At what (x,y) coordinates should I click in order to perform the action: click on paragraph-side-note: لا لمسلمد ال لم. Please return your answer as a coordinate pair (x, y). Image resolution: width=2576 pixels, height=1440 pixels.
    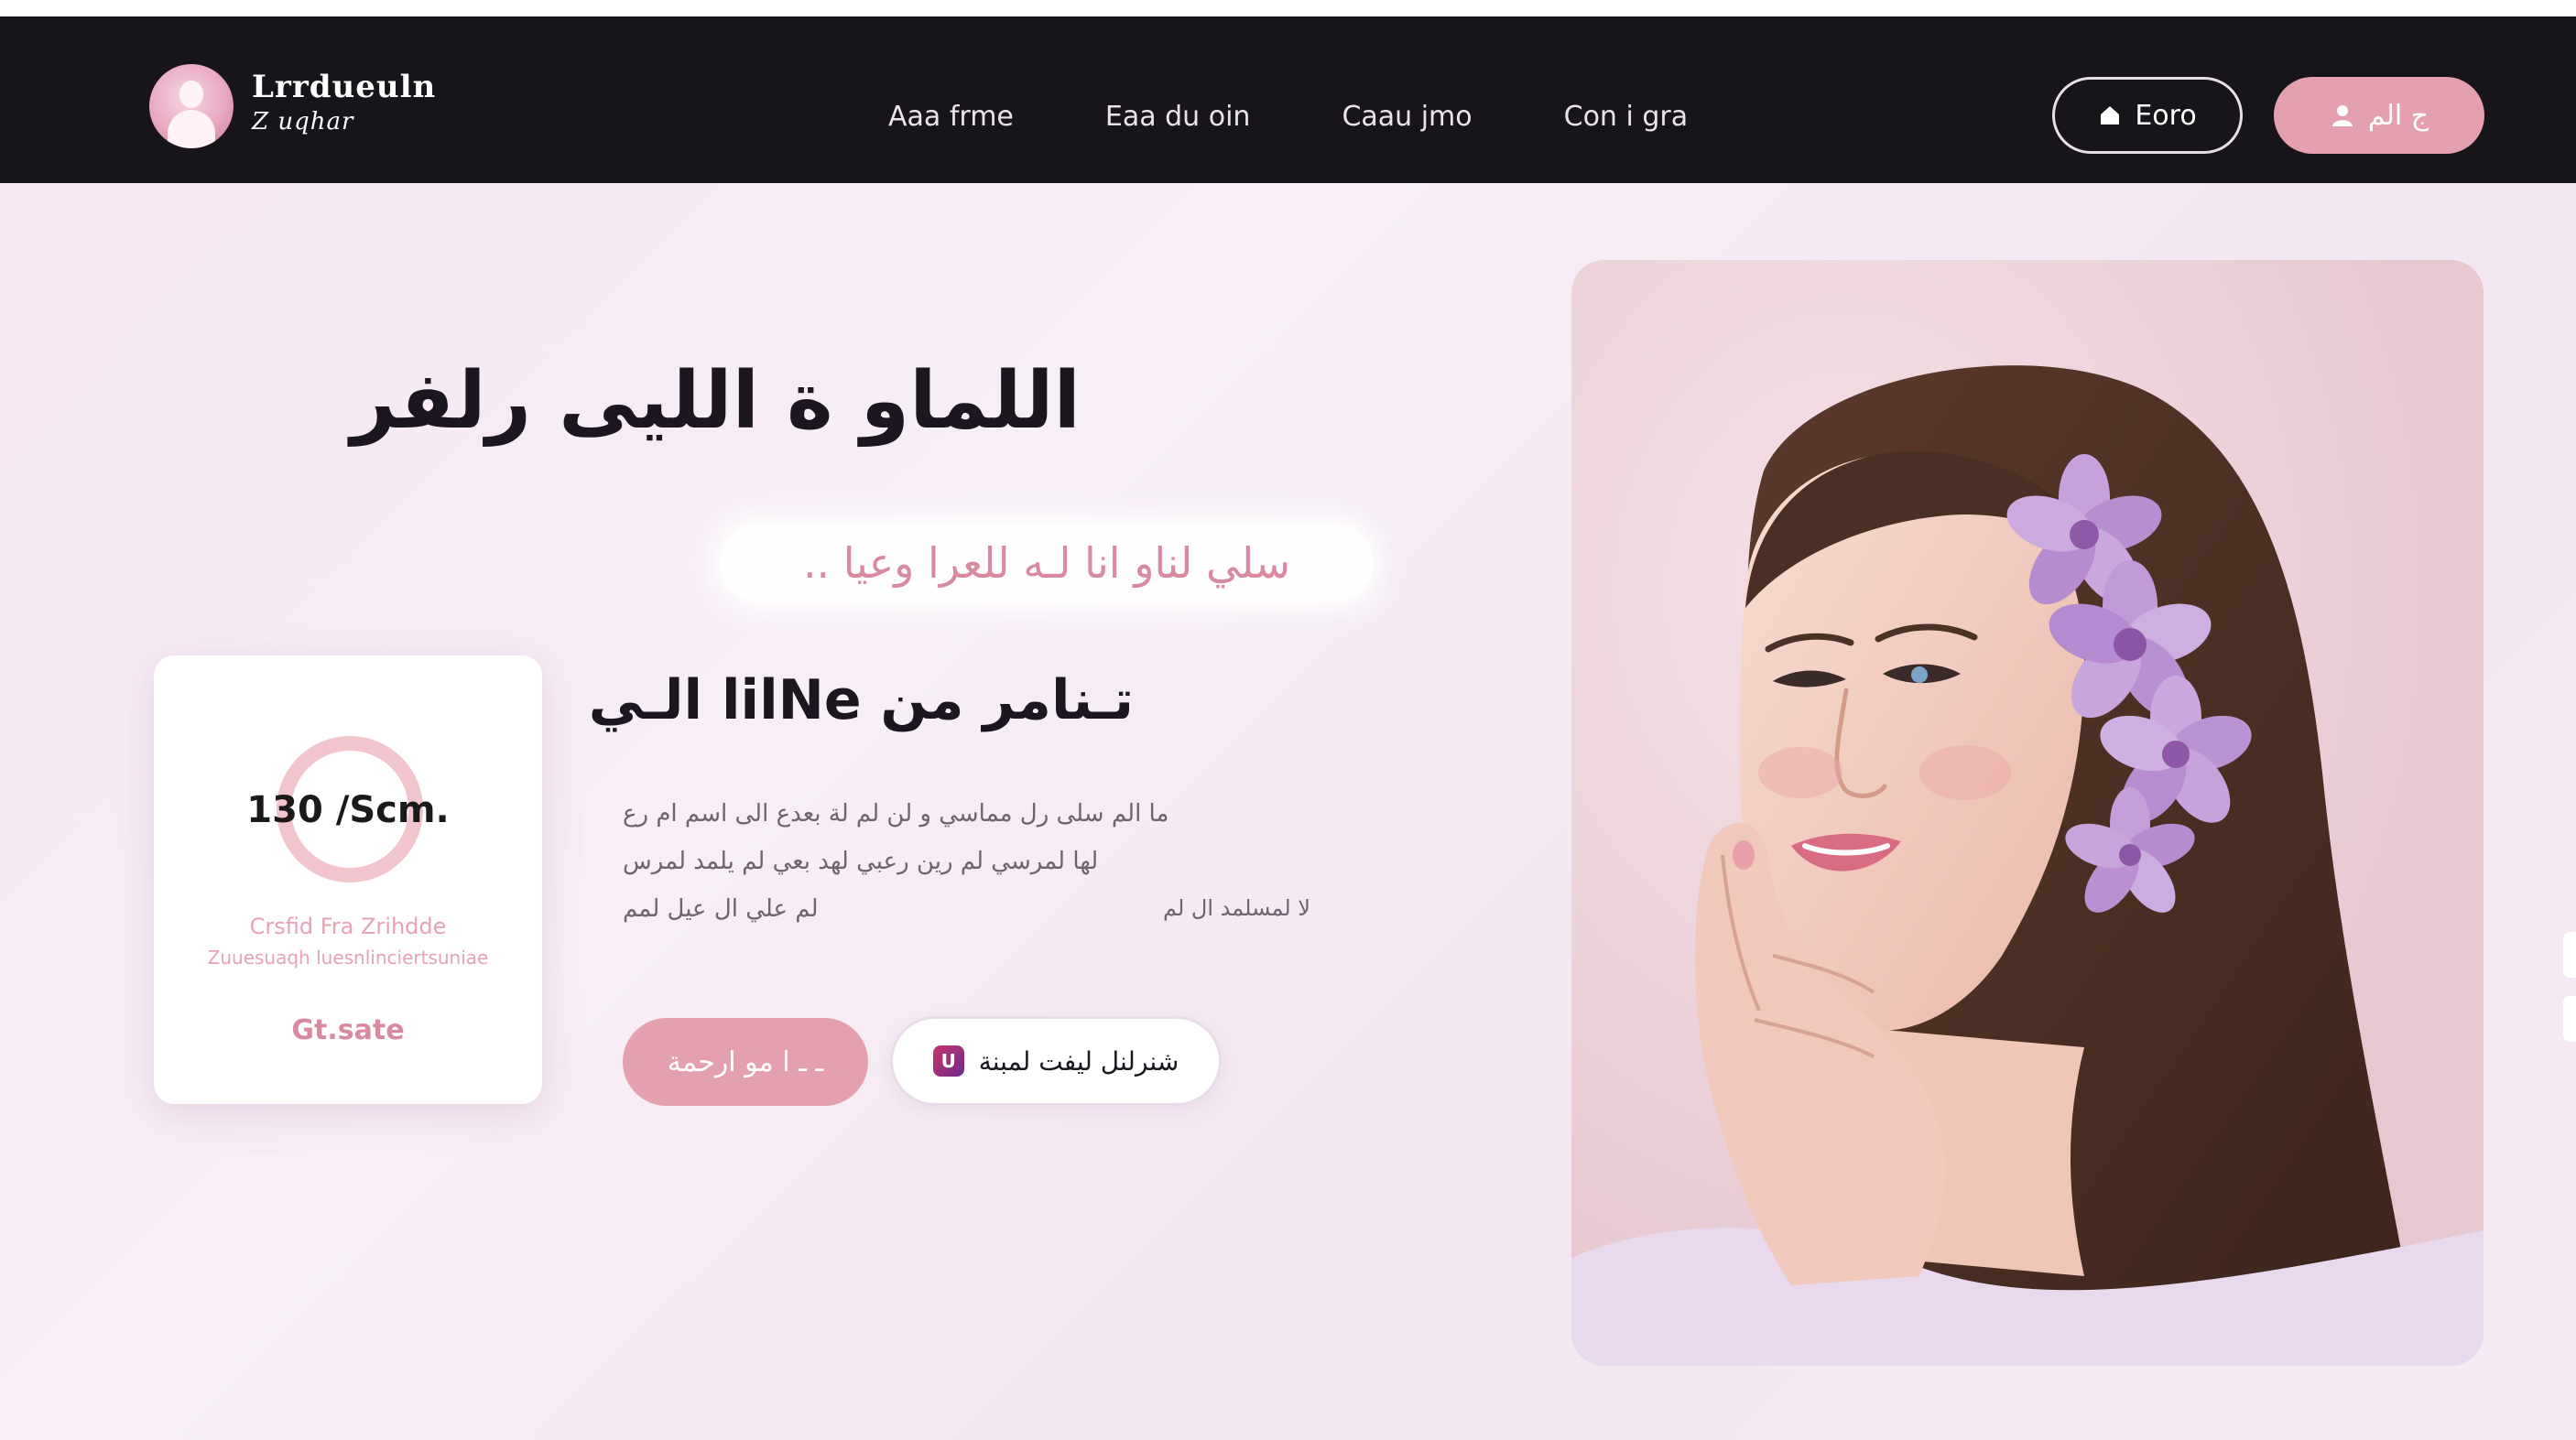
    Looking at the image, I should click on (1236, 908).